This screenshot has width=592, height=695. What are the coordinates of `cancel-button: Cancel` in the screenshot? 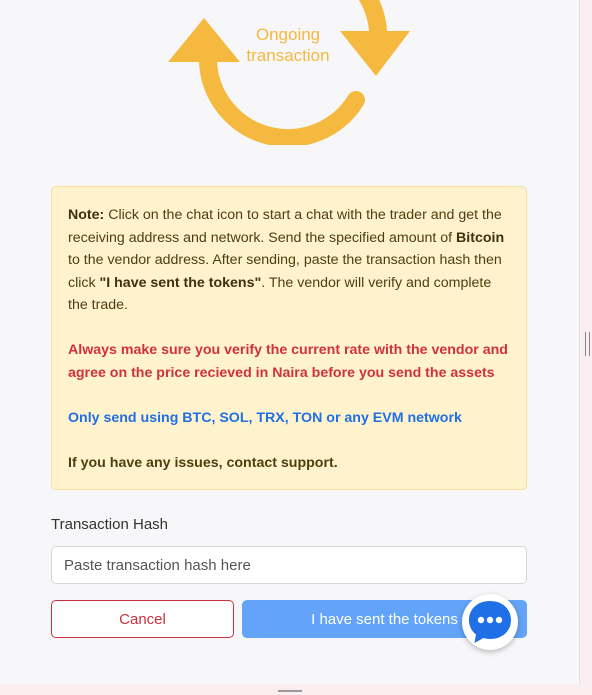 It's located at (142, 619).